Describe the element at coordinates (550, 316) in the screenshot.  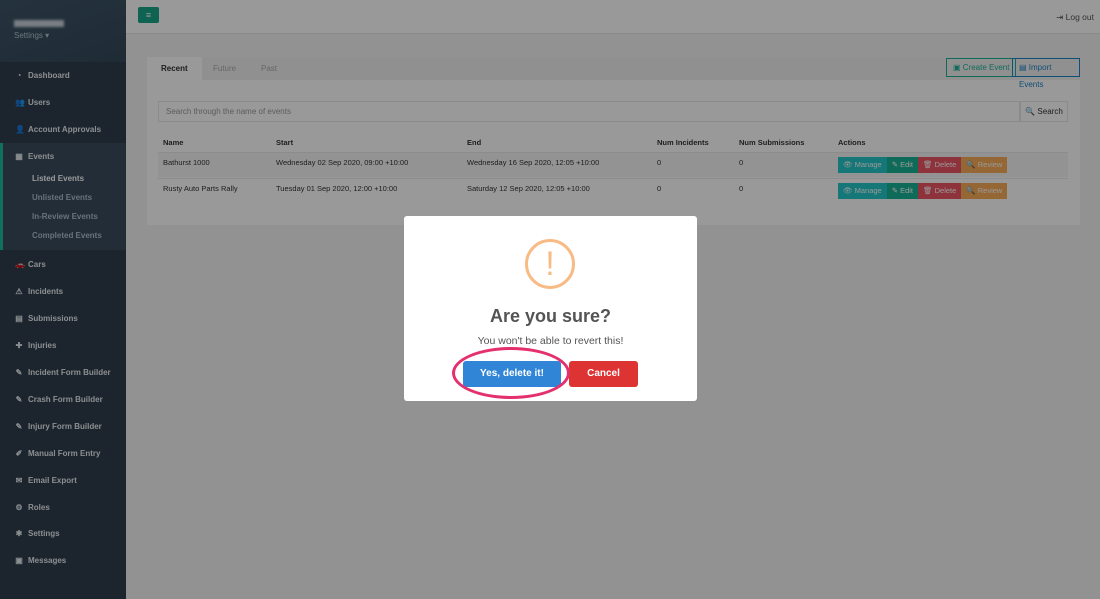
I see `dialog-title: Are you sure?` at that location.